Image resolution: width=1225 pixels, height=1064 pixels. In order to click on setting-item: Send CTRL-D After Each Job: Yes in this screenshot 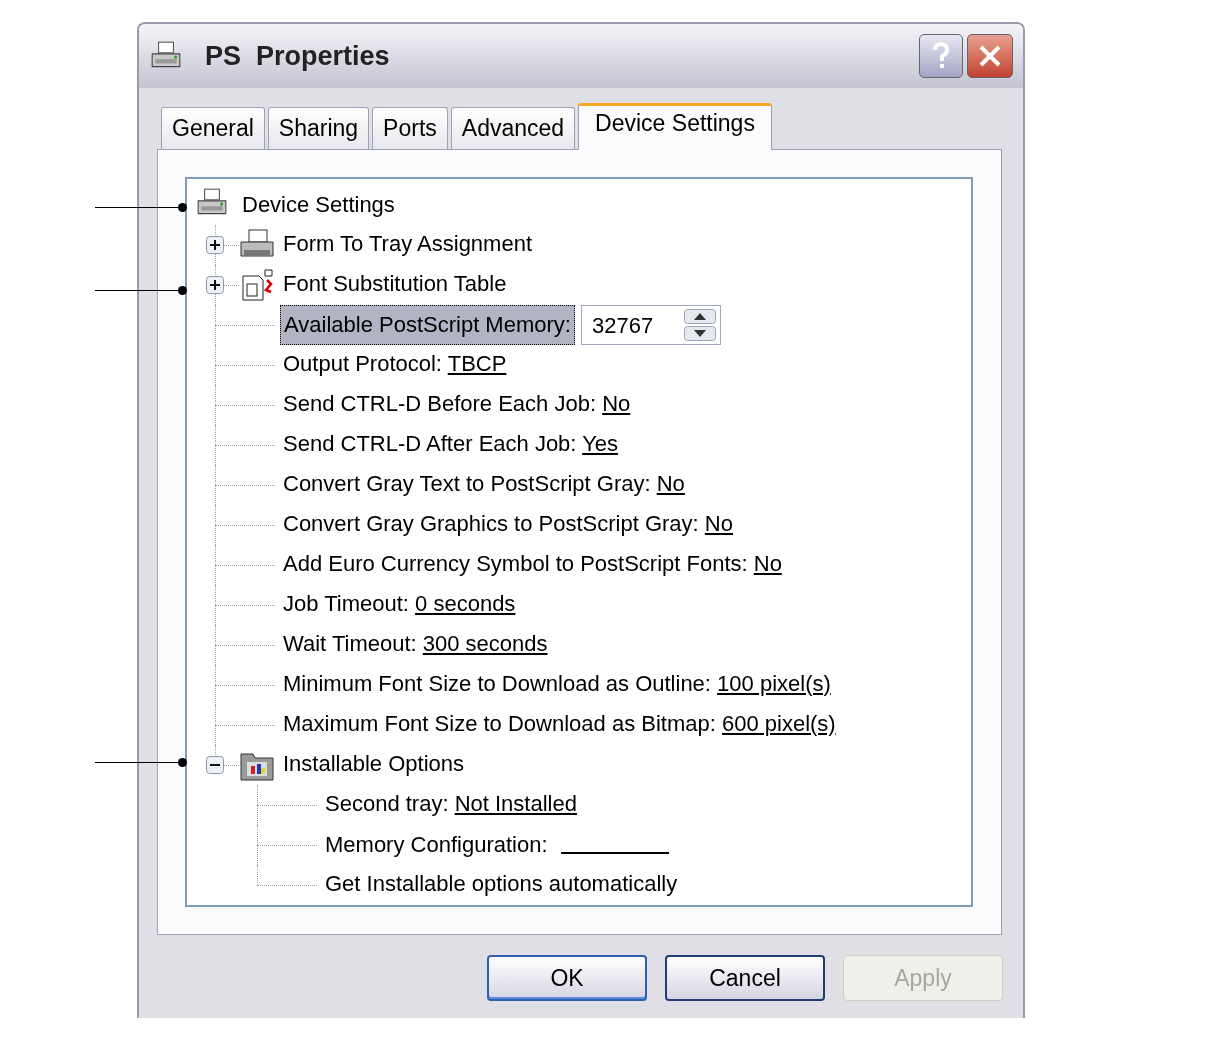, I will do `click(451, 443)`.